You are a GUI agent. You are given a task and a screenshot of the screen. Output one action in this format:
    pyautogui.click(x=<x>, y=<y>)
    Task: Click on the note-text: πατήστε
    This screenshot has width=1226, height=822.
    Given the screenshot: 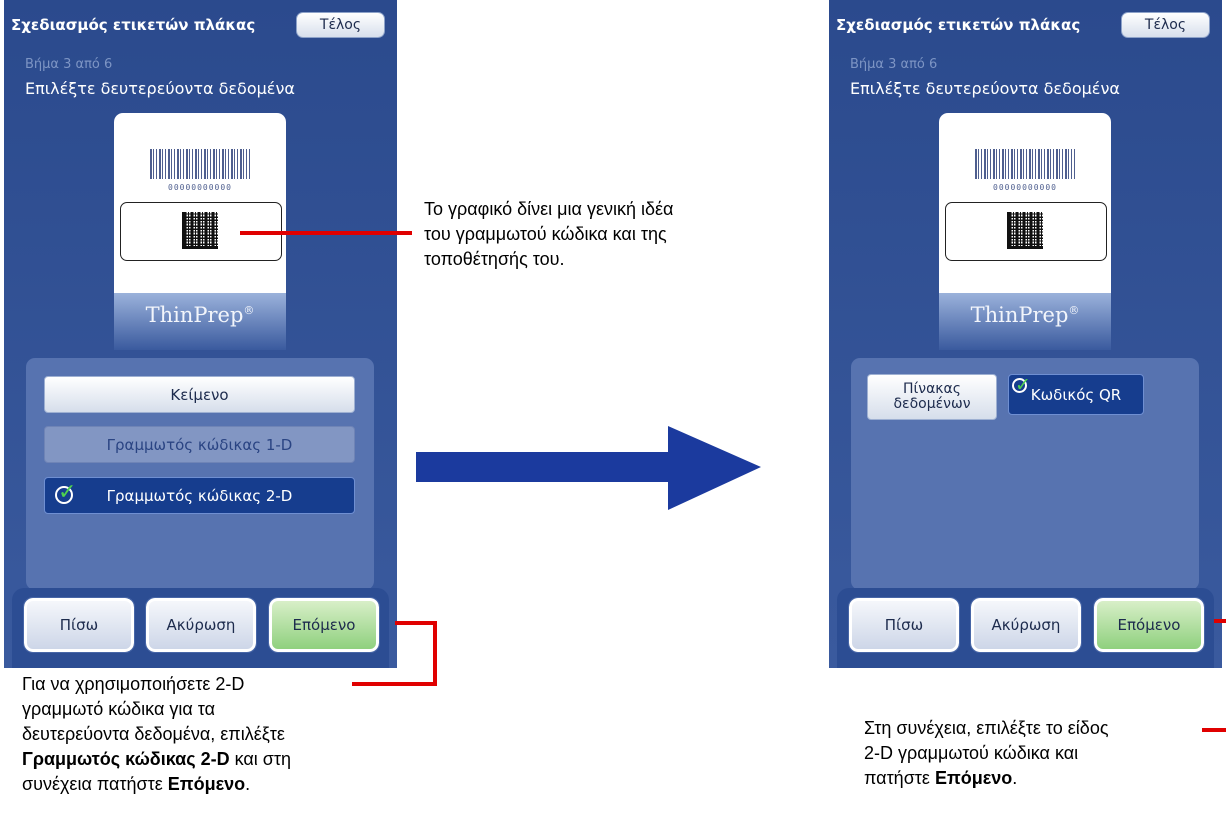 What is the action you would take?
    pyautogui.click(x=899, y=778)
    